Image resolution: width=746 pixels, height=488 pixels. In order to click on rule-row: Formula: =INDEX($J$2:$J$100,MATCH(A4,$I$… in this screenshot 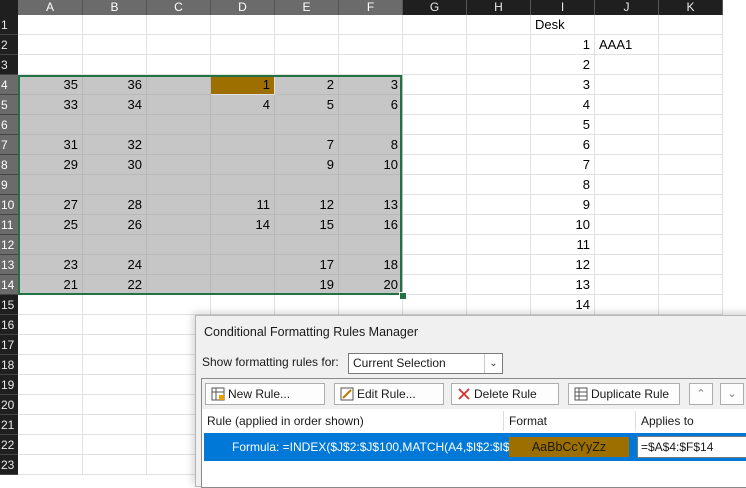, I will do `click(475, 447)`.